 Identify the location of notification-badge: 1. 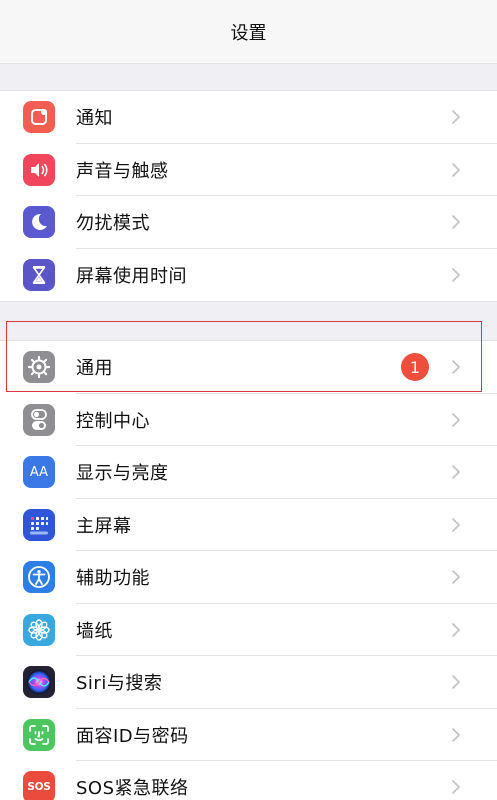
(415, 367).